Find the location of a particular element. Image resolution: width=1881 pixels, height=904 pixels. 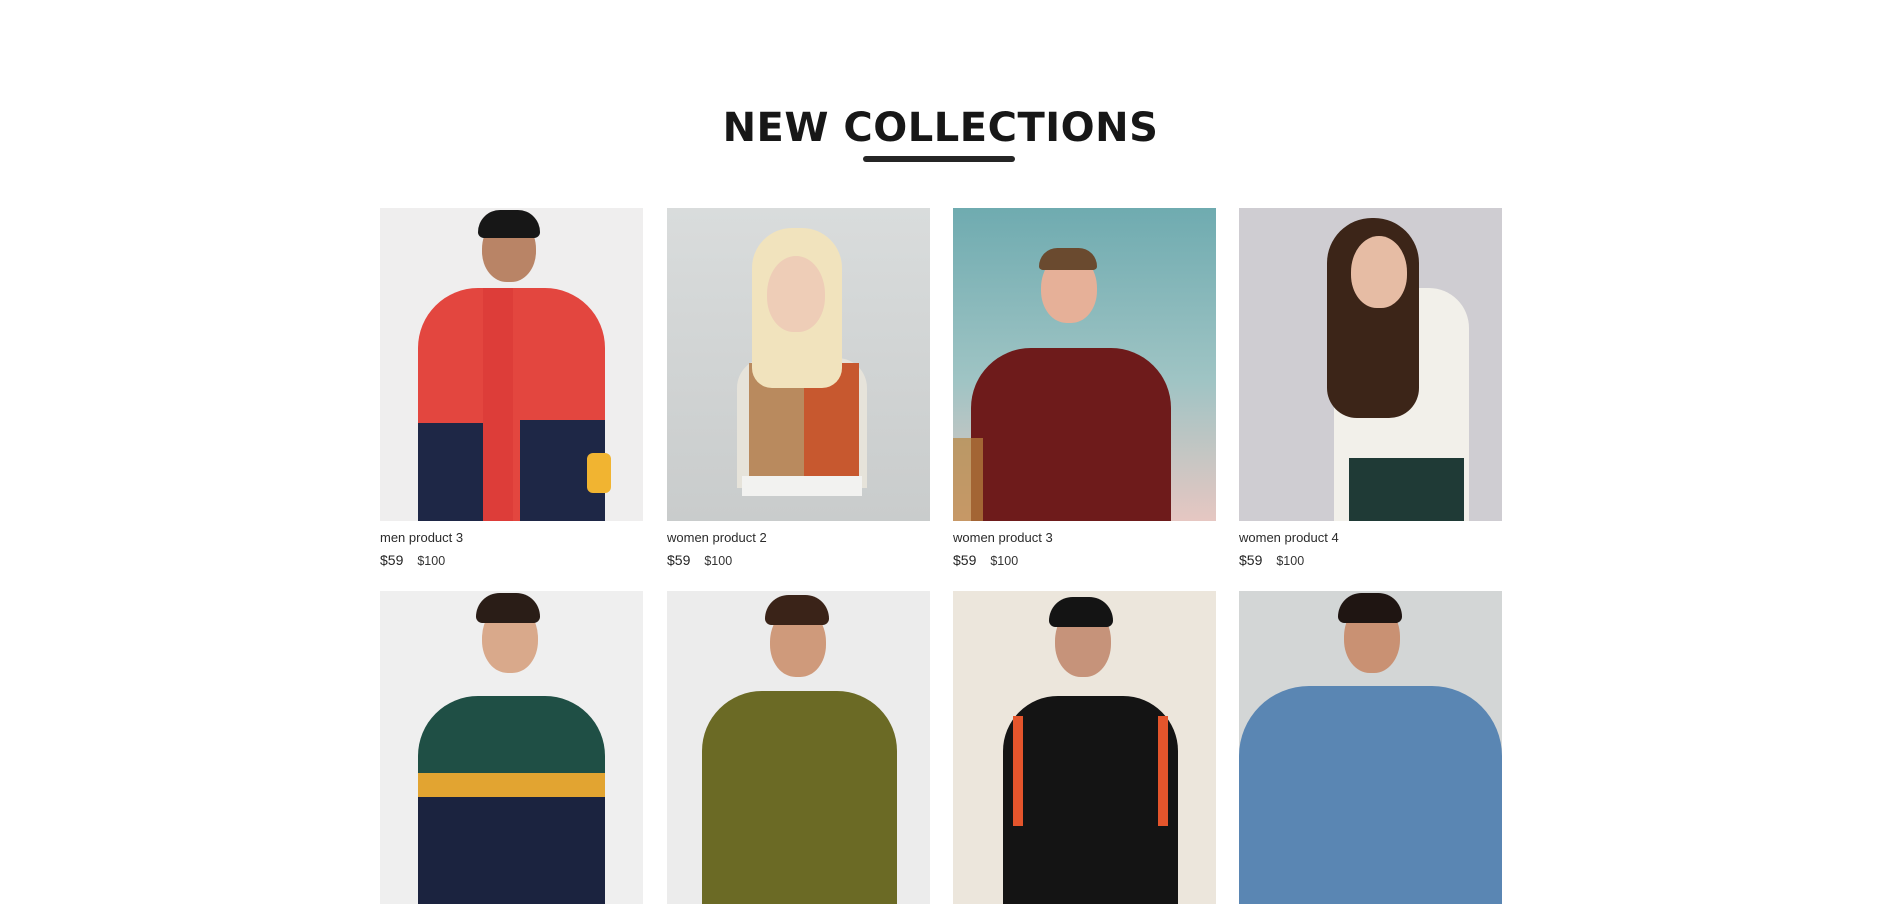

section-title: NEW COLLECTIONS is located at coordinates (940, 128).